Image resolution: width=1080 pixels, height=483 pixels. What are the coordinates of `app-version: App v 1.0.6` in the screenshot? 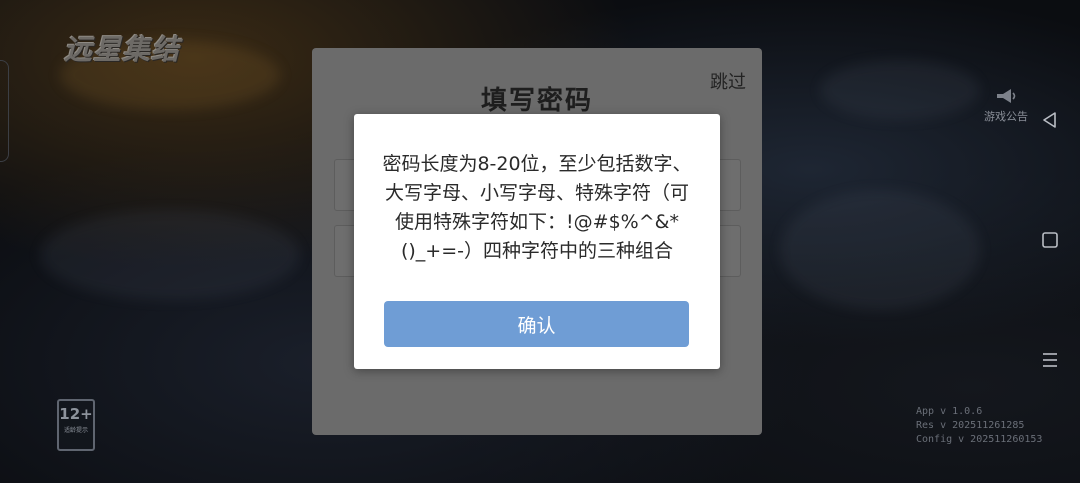 It's located at (949, 411).